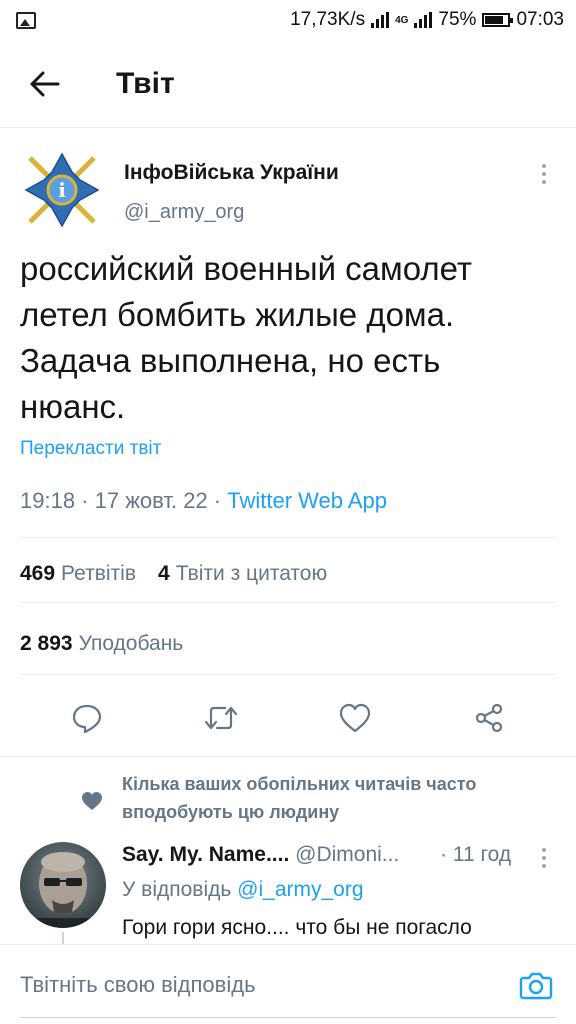  I want to click on reply-avatar, so click(63, 885).